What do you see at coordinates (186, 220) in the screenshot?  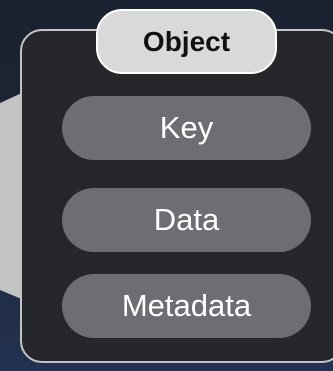 I see `field-data: Data` at bounding box center [186, 220].